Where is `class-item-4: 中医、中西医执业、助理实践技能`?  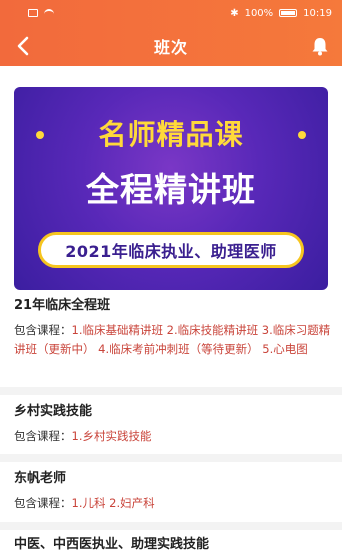 class-item-4: 中医、中西医执业、助理实践技能 is located at coordinates (173, 544).